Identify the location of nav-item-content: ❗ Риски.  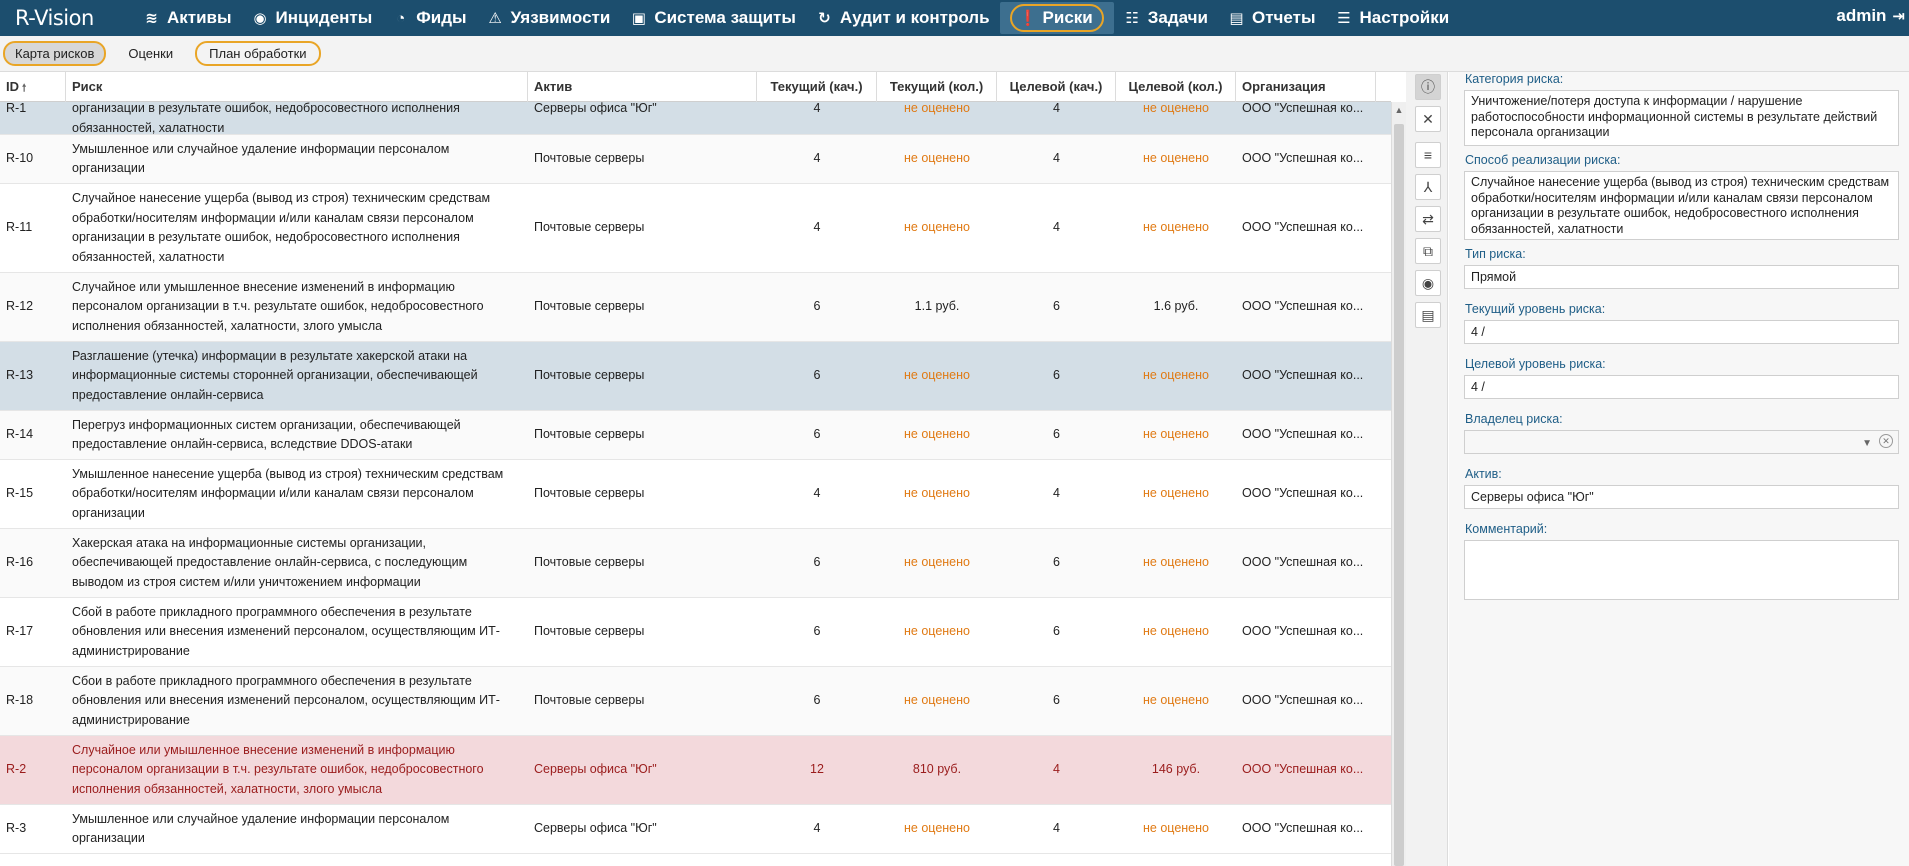
(1056, 18).